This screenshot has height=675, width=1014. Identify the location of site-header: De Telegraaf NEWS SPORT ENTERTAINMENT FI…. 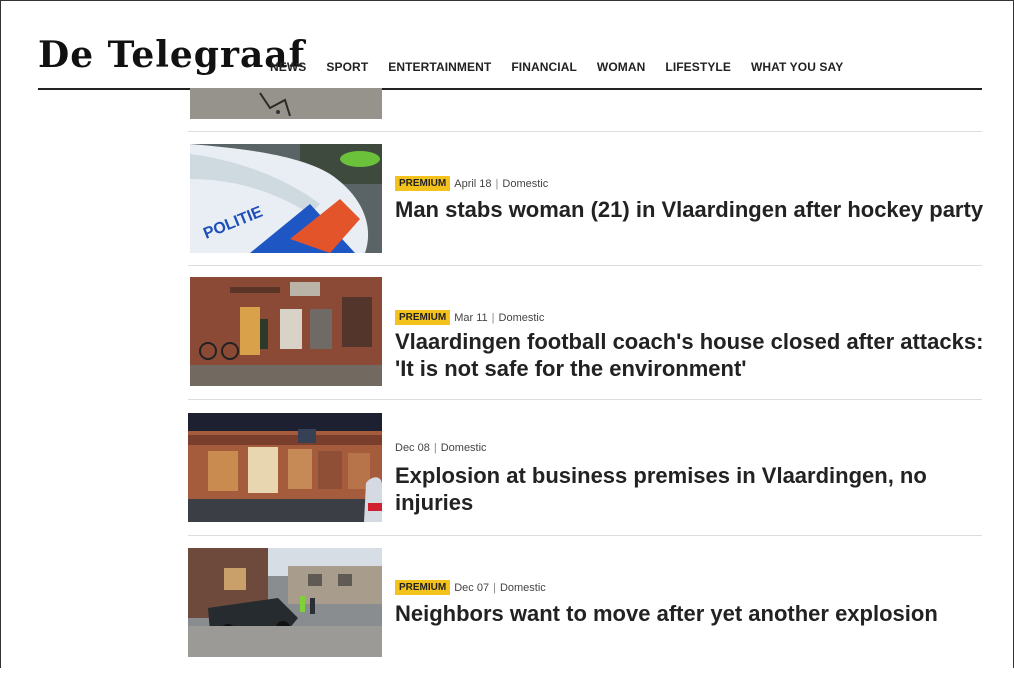
(510, 61).